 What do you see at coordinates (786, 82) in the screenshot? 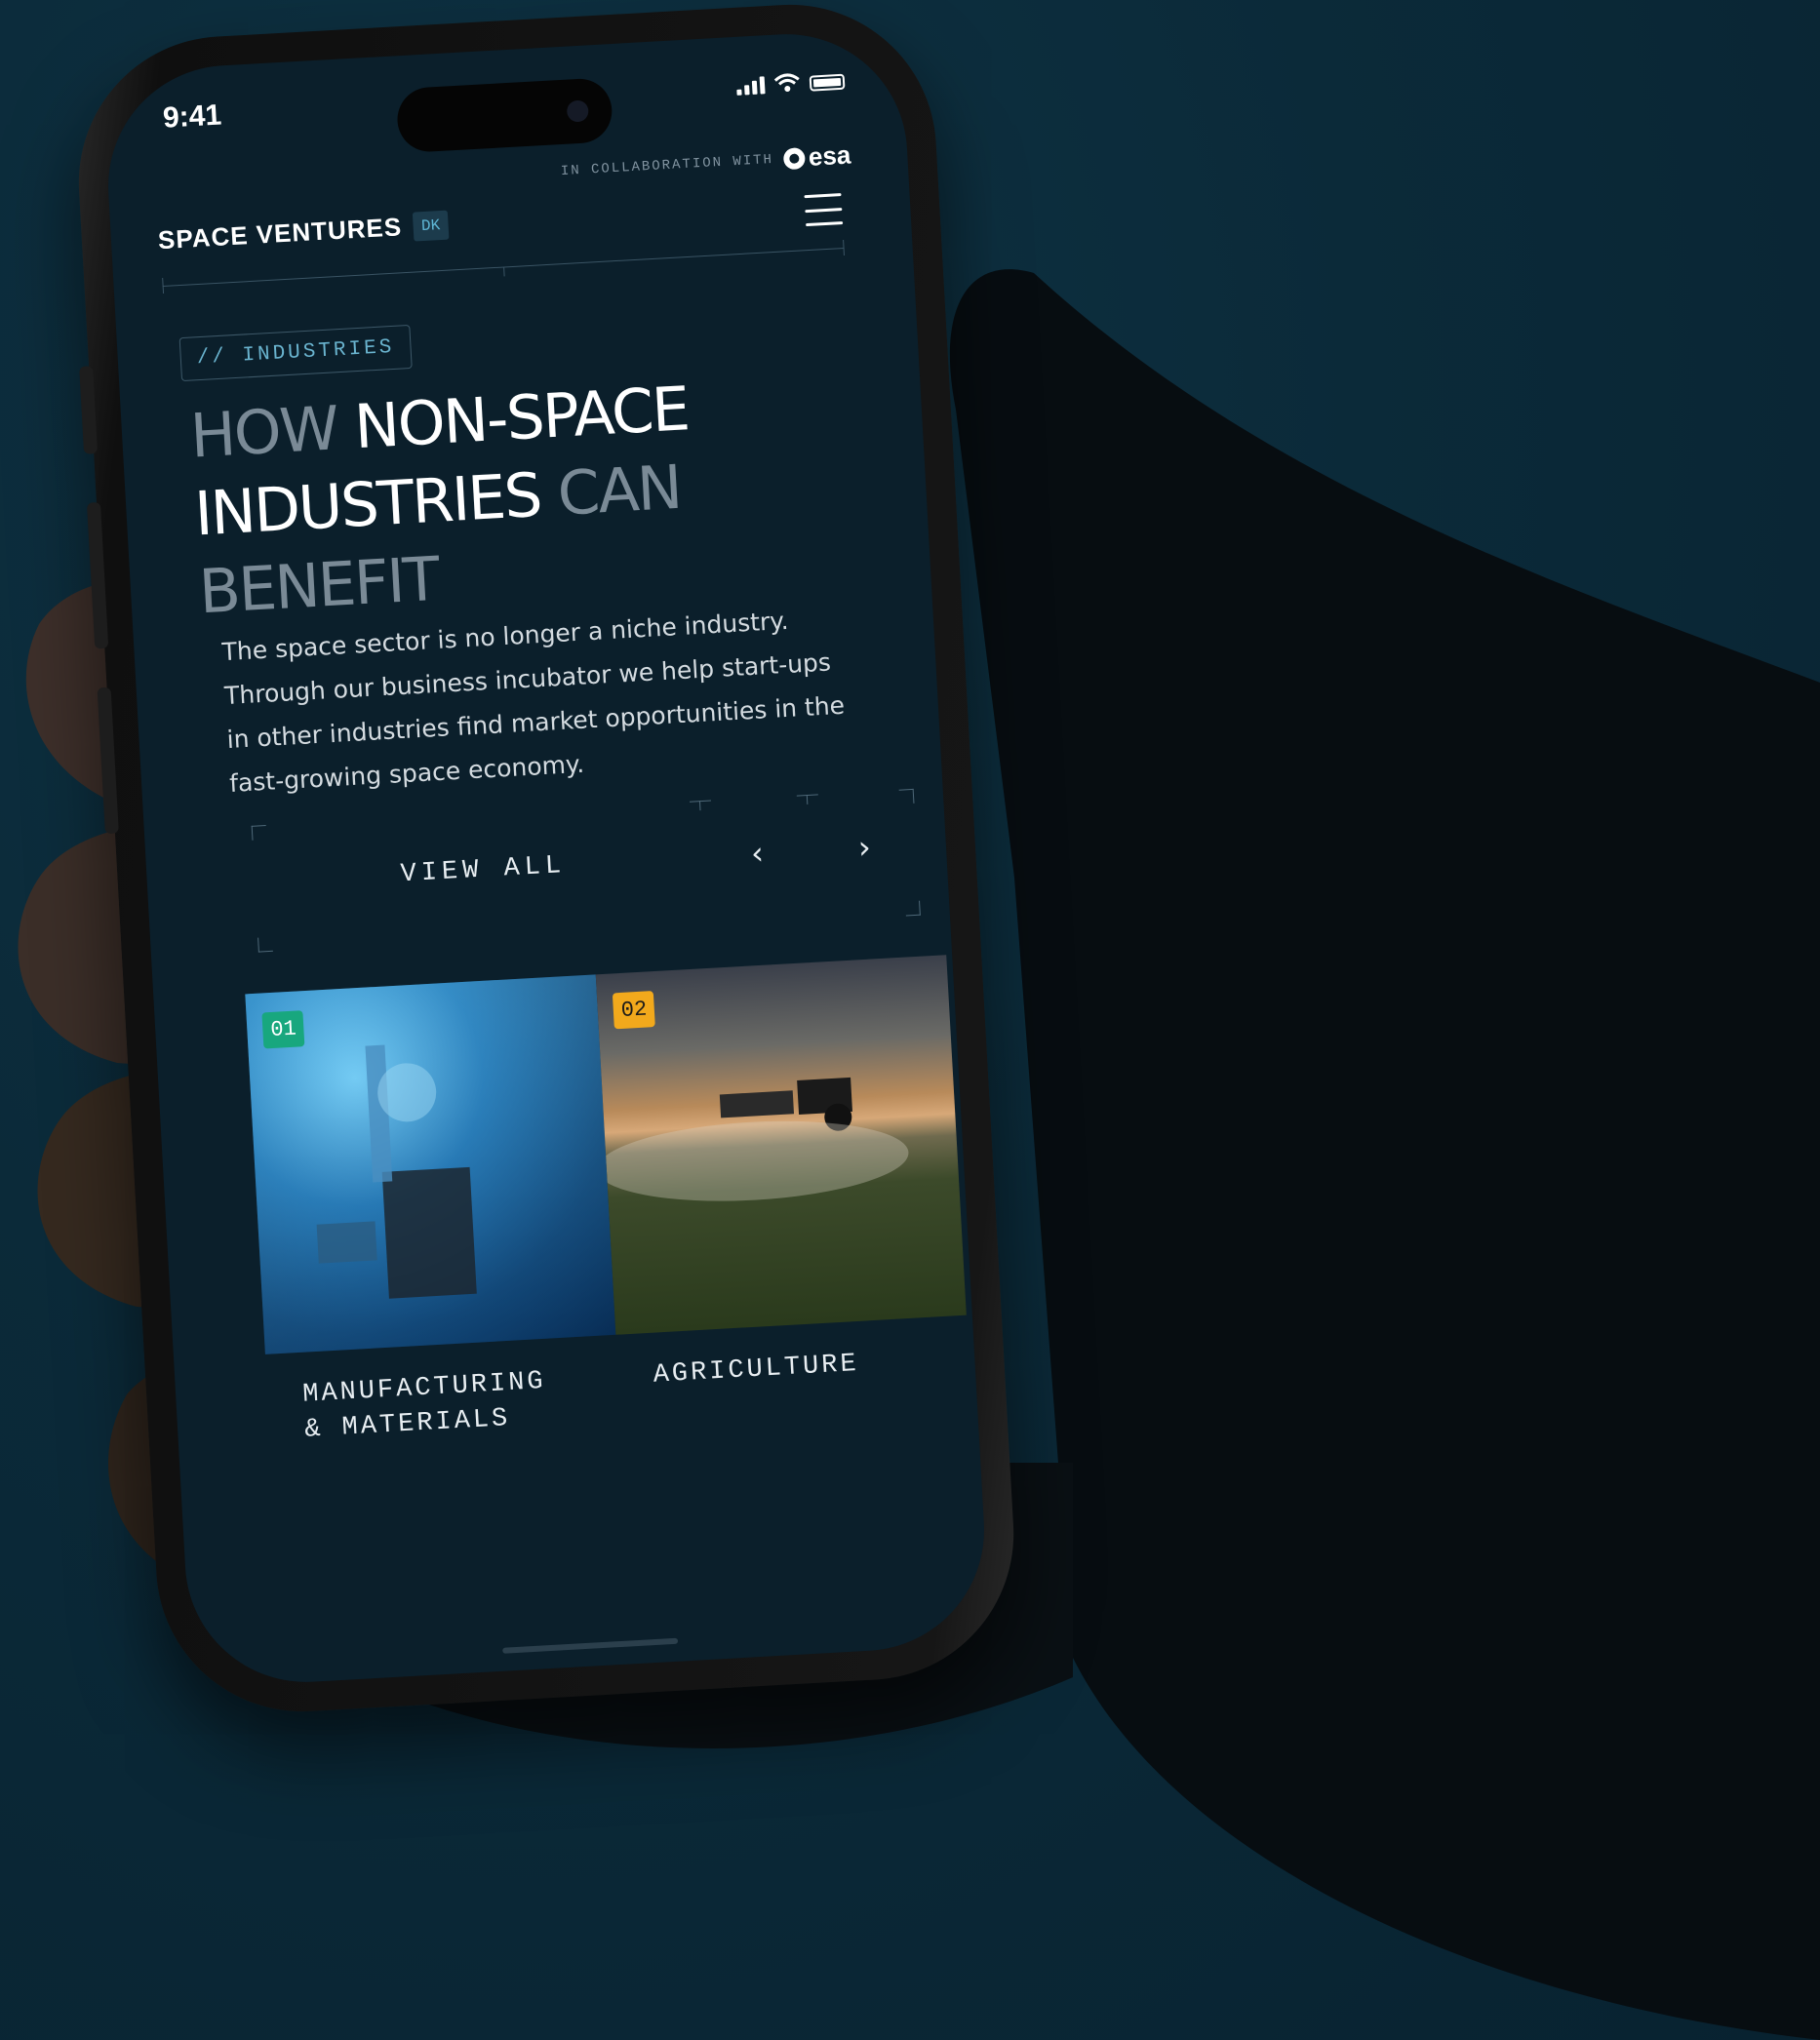
I see `wifi-icon` at bounding box center [786, 82].